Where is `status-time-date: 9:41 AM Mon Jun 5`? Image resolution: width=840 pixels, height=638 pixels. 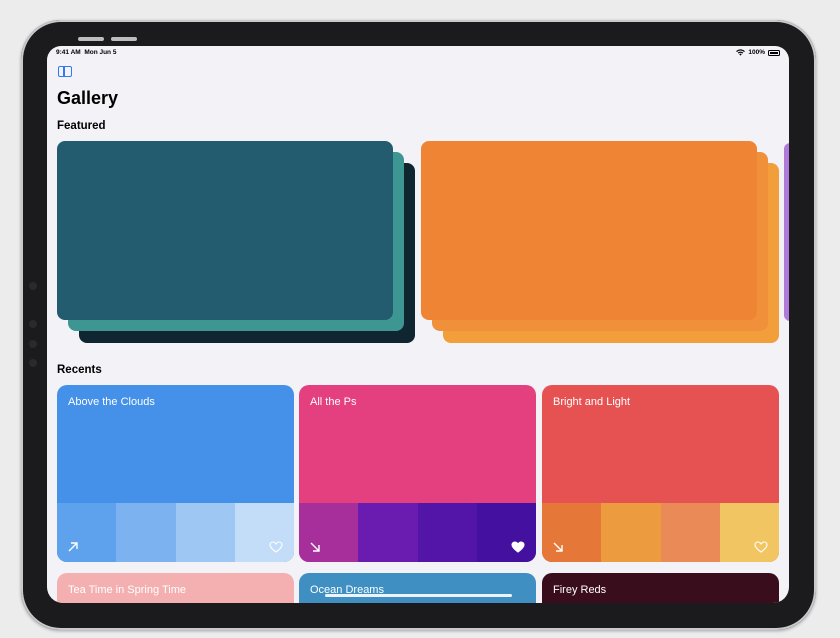 status-time-date: 9:41 AM Mon Jun 5 is located at coordinates (86, 52).